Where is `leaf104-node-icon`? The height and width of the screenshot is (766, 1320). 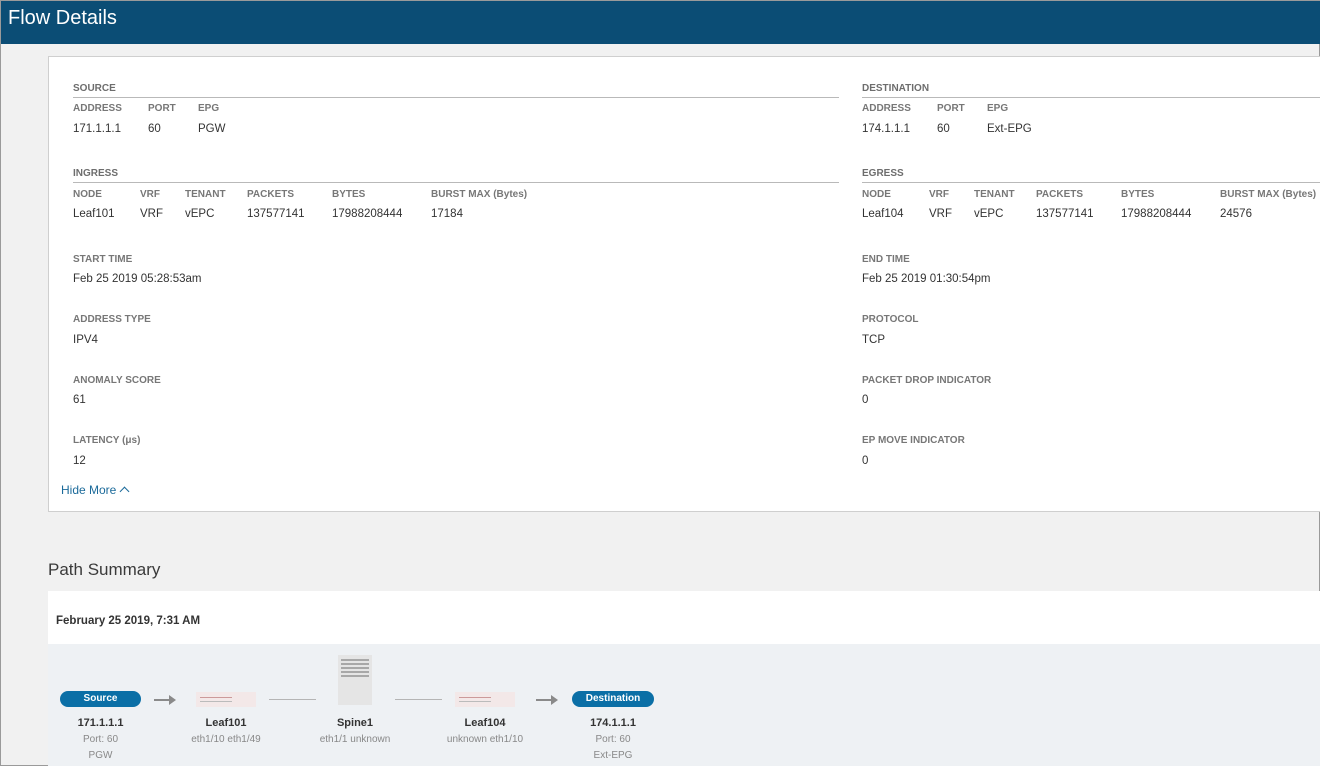 leaf104-node-icon is located at coordinates (485, 699).